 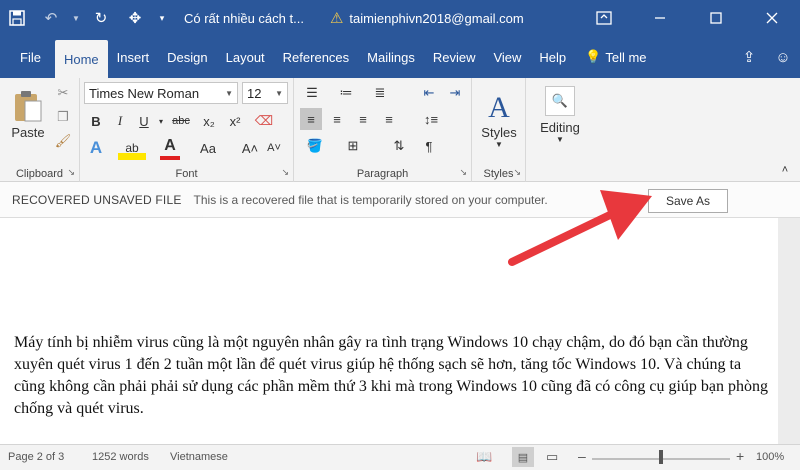 I want to click on vertical-scrollbar, so click(x=789, y=331).